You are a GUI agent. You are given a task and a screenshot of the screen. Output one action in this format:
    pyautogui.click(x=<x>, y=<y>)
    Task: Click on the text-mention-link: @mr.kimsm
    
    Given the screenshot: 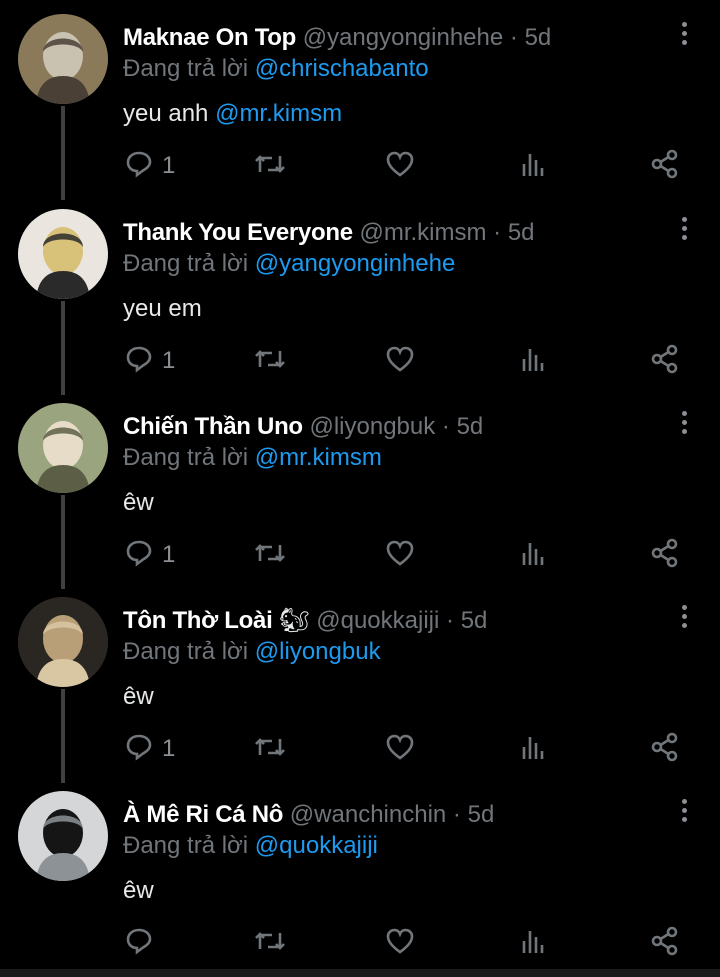 What is the action you would take?
    pyautogui.click(x=278, y=113)
    